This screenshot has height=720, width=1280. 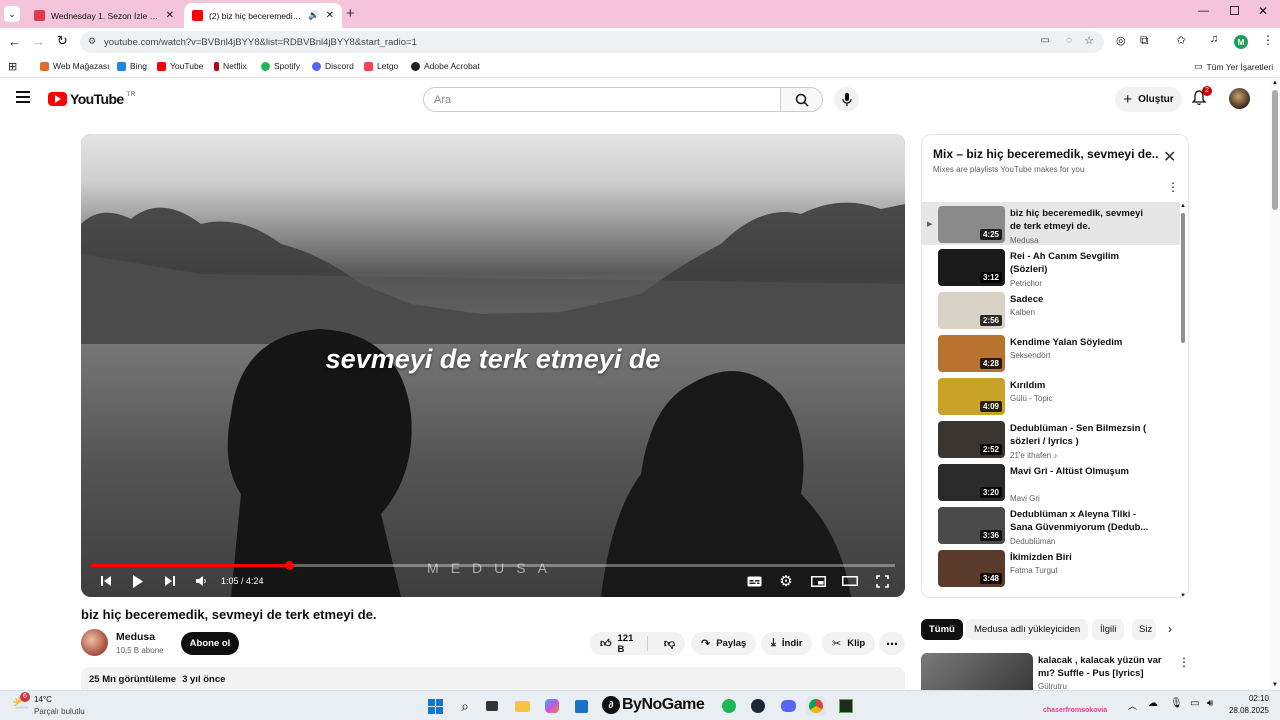 I want to click on playlist-item: 3:20 Mavi Gri - Altüst Olmuşum Mavi Gri, so click(x=1051, y=481).